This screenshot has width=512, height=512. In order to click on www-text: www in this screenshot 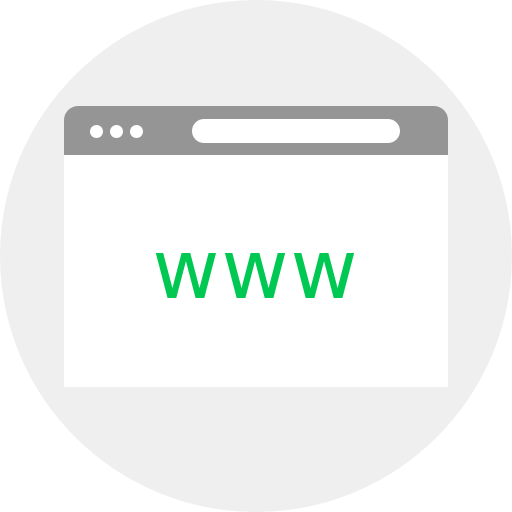, I will do `click(256, 270)`.